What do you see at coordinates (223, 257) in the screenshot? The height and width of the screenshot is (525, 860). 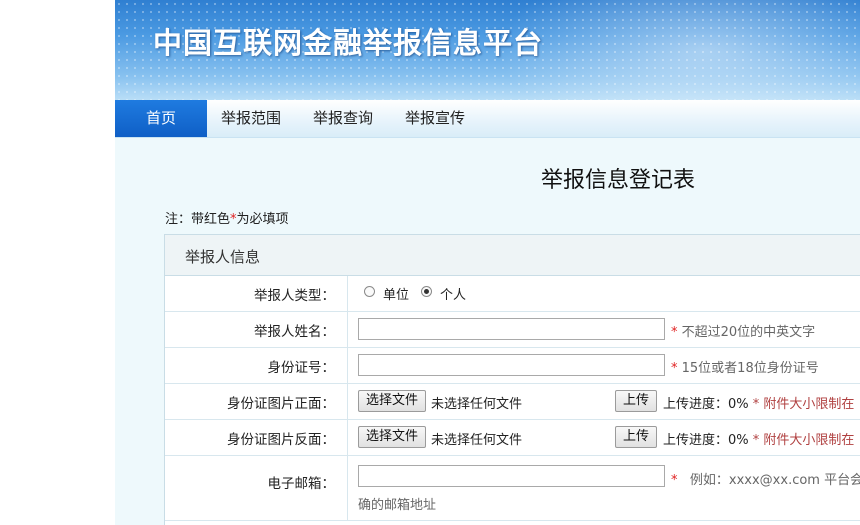 I see `section-title: 举报人信息` at bounding box center [223, 257].